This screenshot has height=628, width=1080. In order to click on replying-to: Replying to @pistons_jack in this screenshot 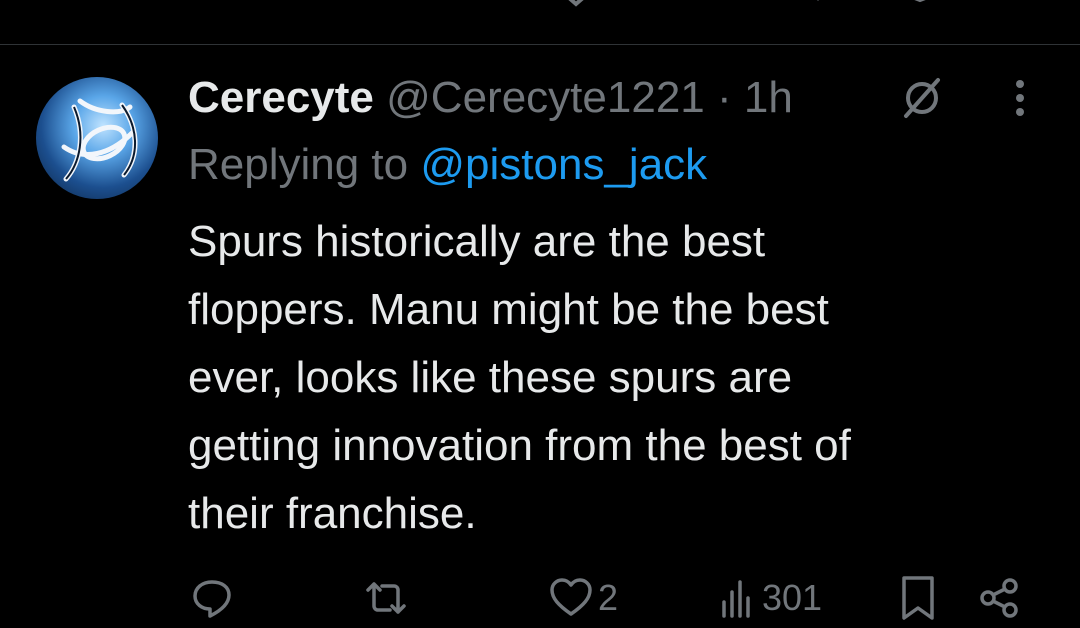, I will do `click(447, 165)`.